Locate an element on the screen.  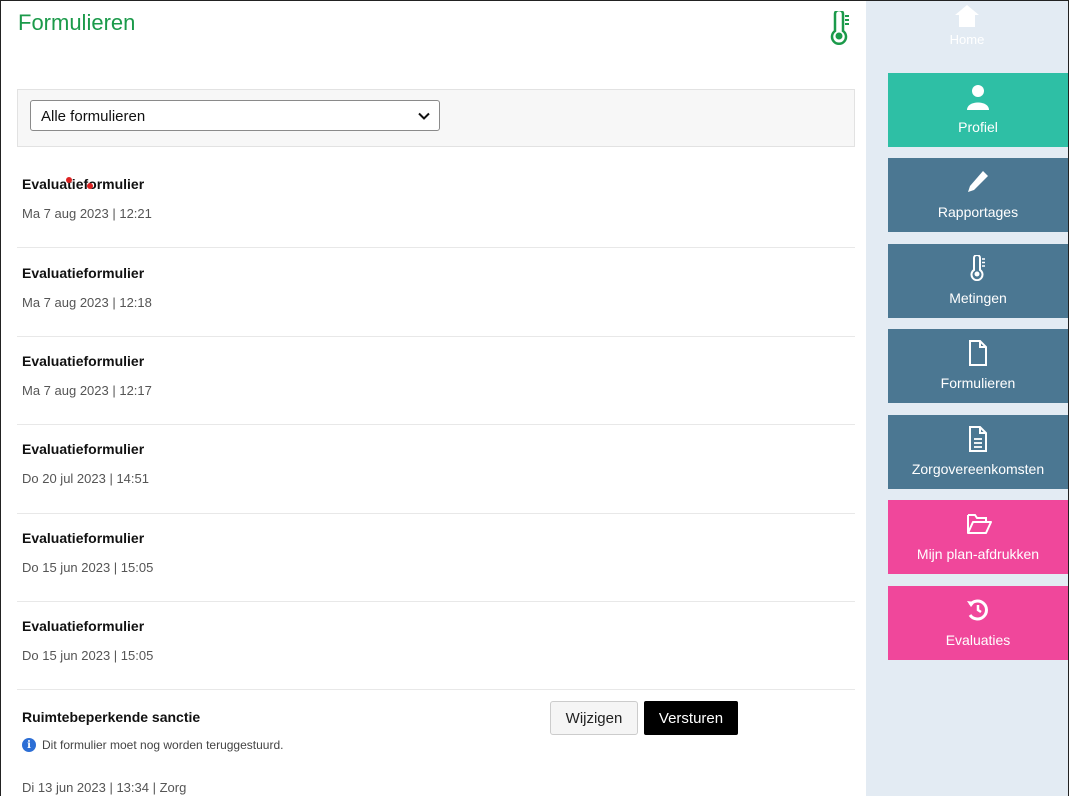
sidebar-item-label: Profiel is located at coordinates (978, 127).